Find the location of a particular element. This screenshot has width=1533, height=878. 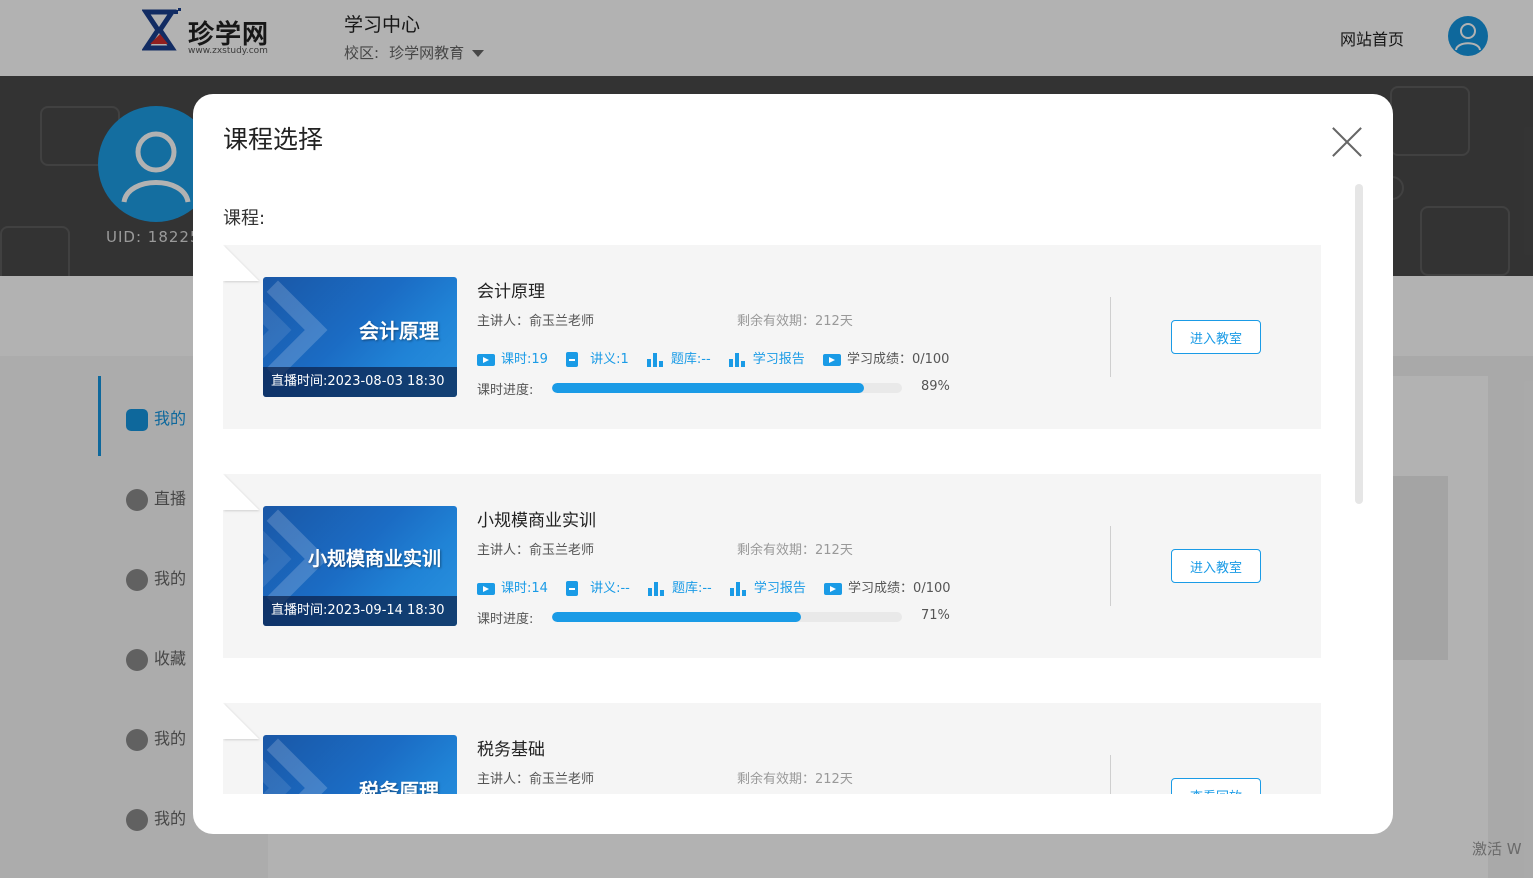

handouts-stat: 讲义:1 is located at coordinates (597, 357).